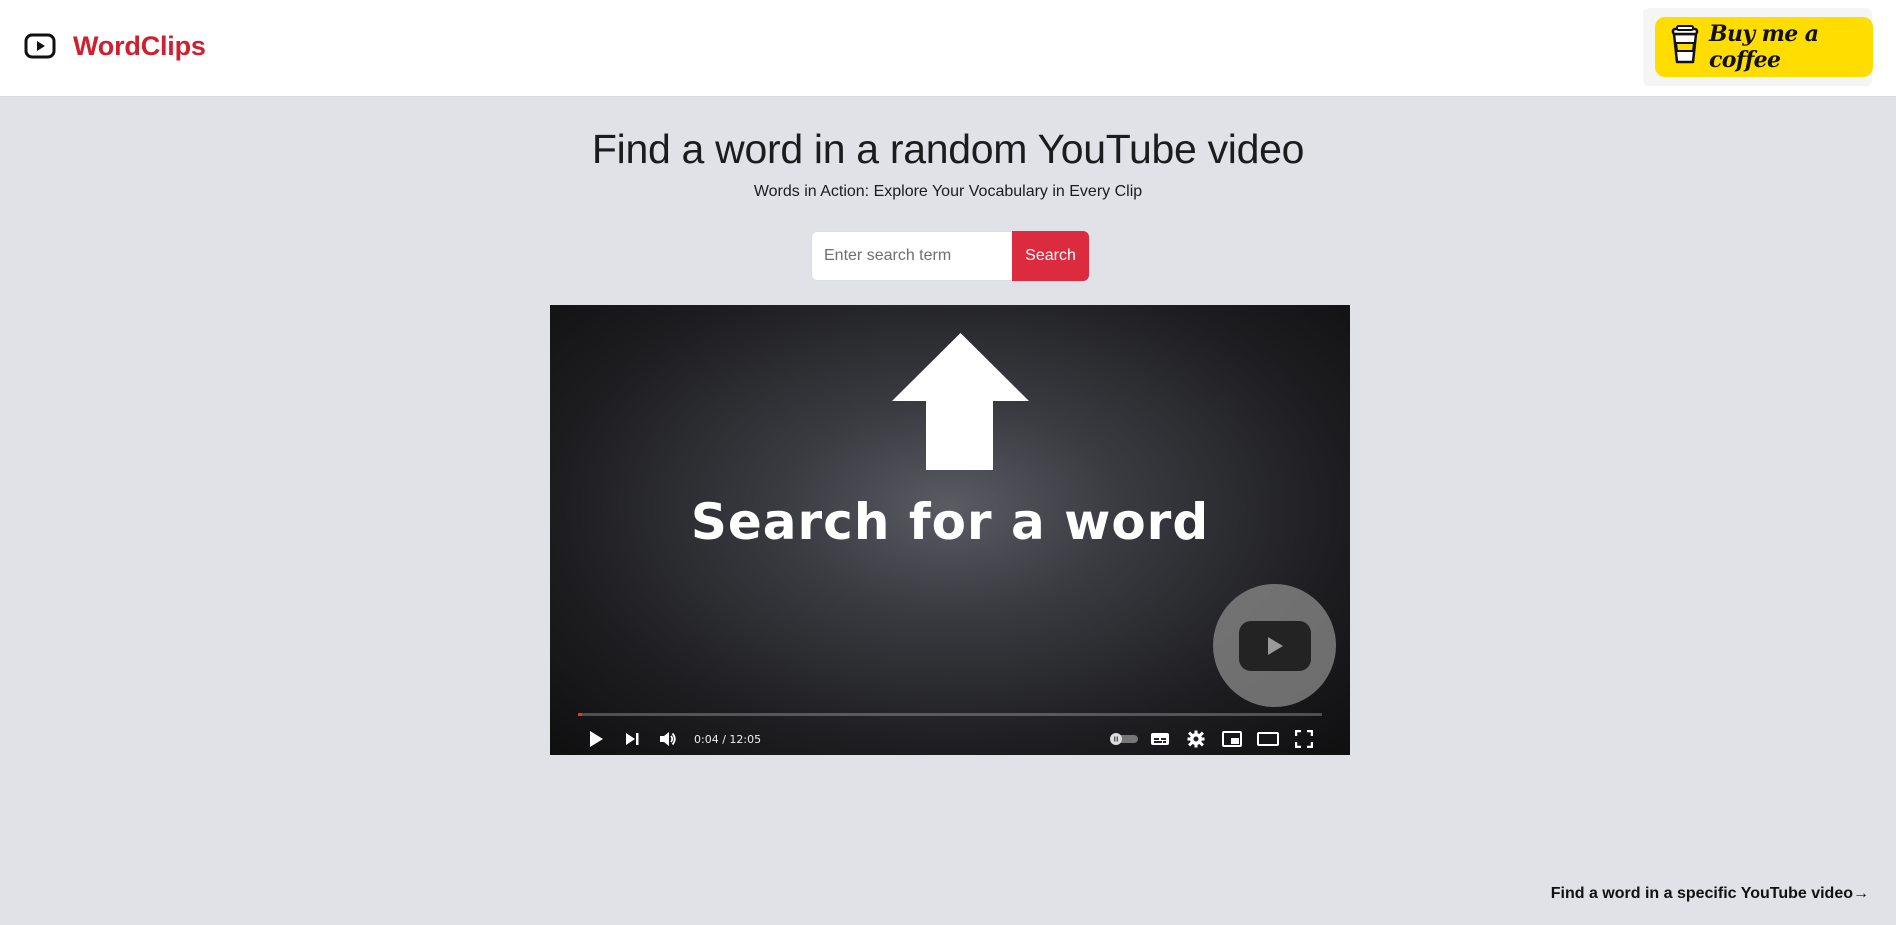 The height and width of the screenshot is (925, 1896). I want to click on player-controls: 0:04 / 12:05, so click(950, 739).